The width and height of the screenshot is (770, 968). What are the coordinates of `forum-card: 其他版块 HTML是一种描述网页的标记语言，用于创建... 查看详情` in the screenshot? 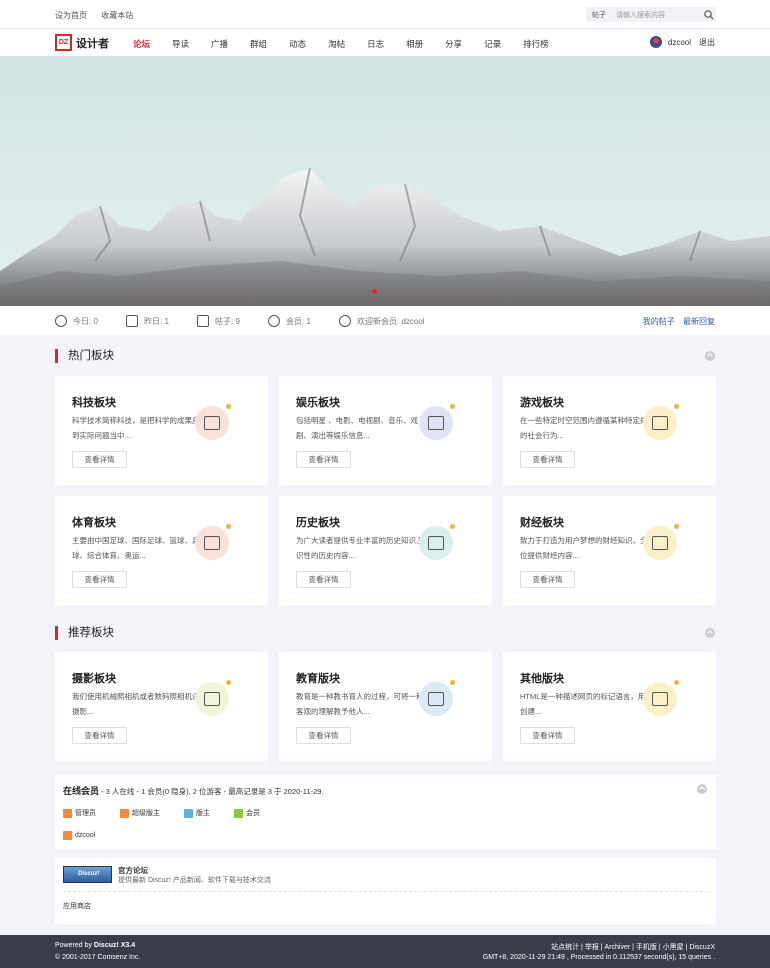 It's located at (609, 706).